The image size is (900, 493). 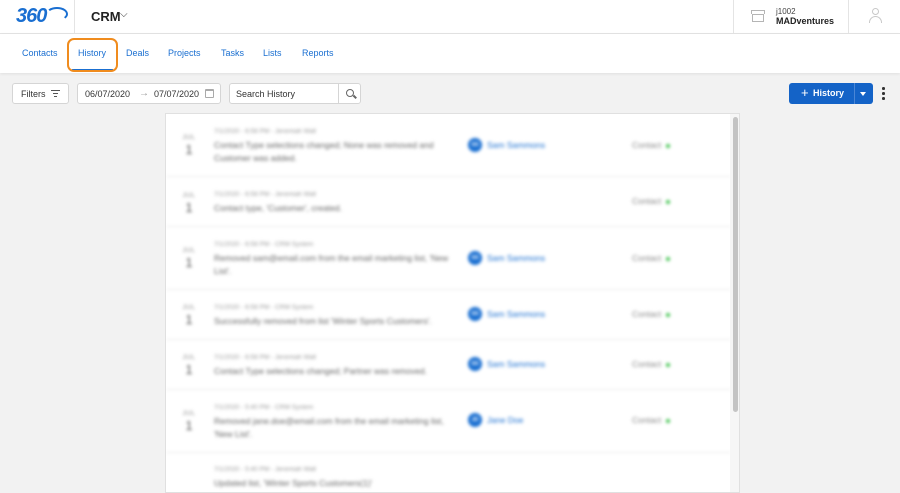 What do you see at coordinates (505, 420) in the screenshot?
I see `person-name: Jane Doe` at bounding box center [505, 420].